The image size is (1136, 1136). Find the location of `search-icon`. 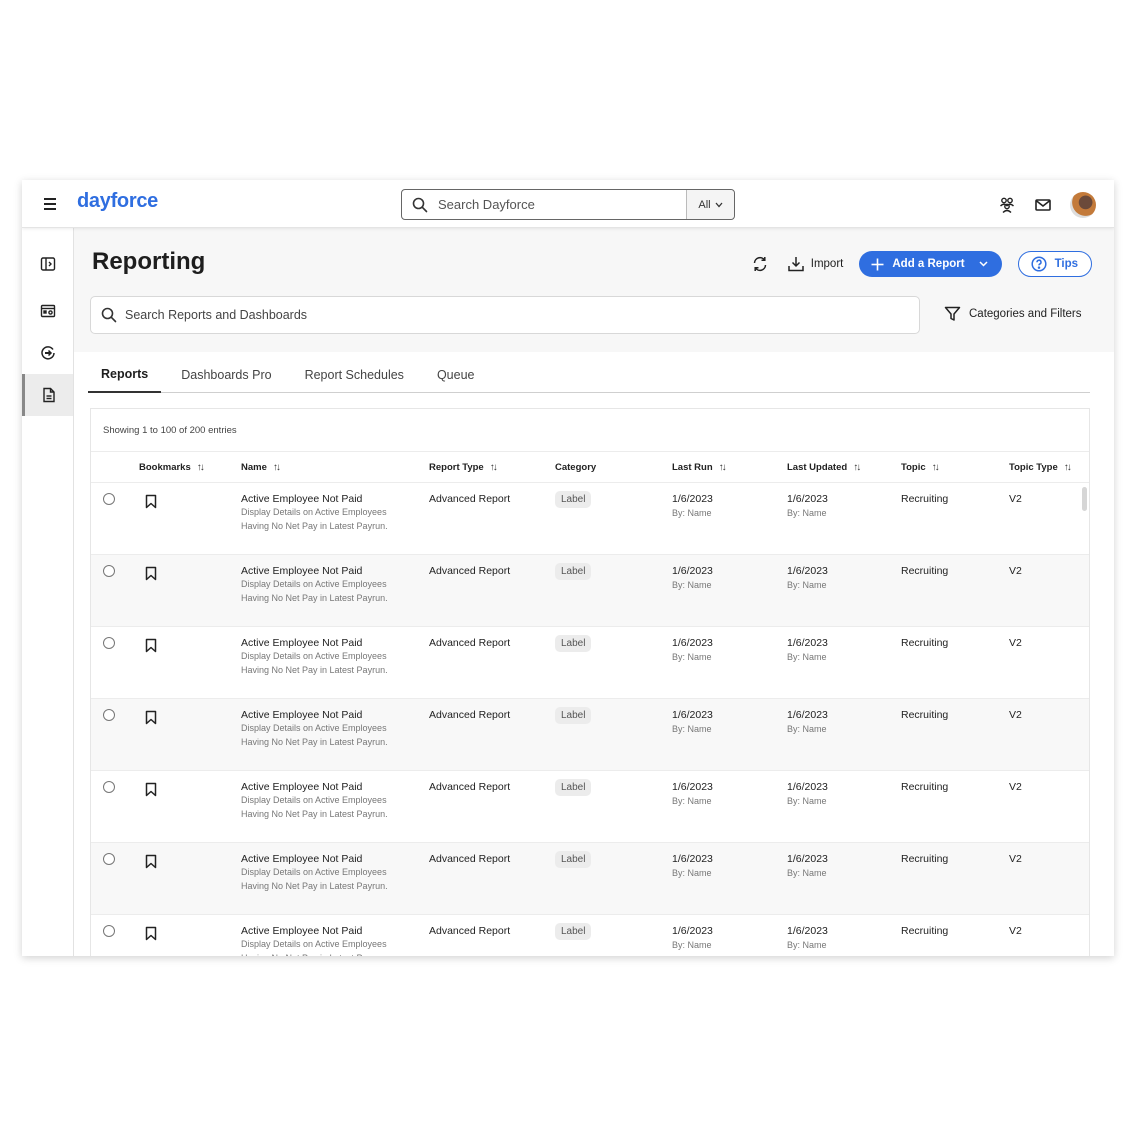

search-icon is located at coordinates (420, 205).